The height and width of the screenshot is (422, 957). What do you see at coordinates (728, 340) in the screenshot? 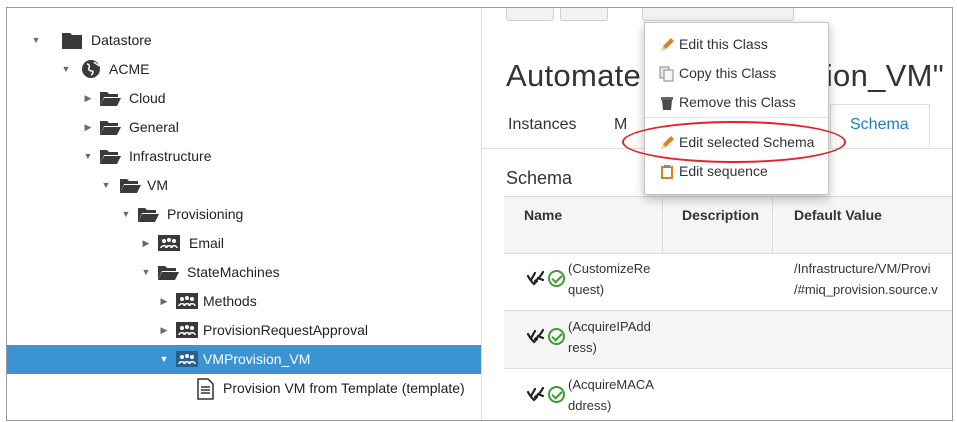
I see `table-row: (AcquireIPAdd ress)` at bounding box center [728, 340].